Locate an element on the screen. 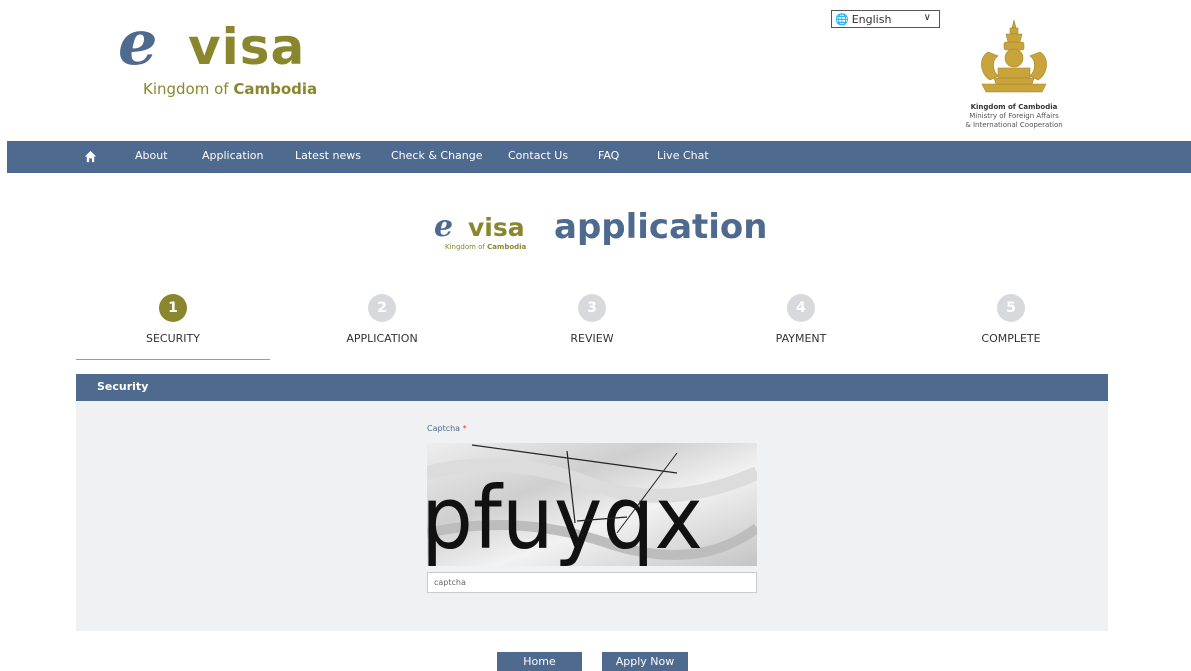 The width and height of the screenshot is (1191, 671). step-number: 1 is located at coordinates (173, 308).